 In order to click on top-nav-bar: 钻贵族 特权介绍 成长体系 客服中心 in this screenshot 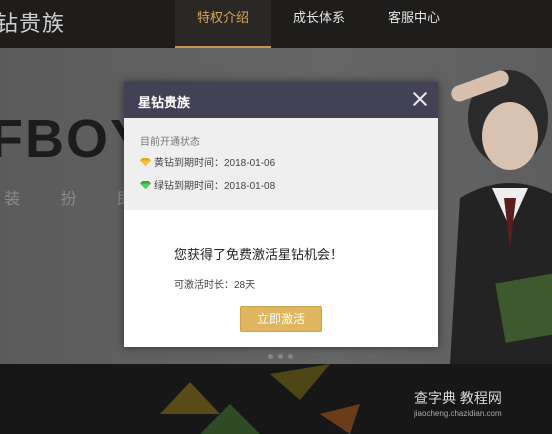, I will do `click(276, 24)`.